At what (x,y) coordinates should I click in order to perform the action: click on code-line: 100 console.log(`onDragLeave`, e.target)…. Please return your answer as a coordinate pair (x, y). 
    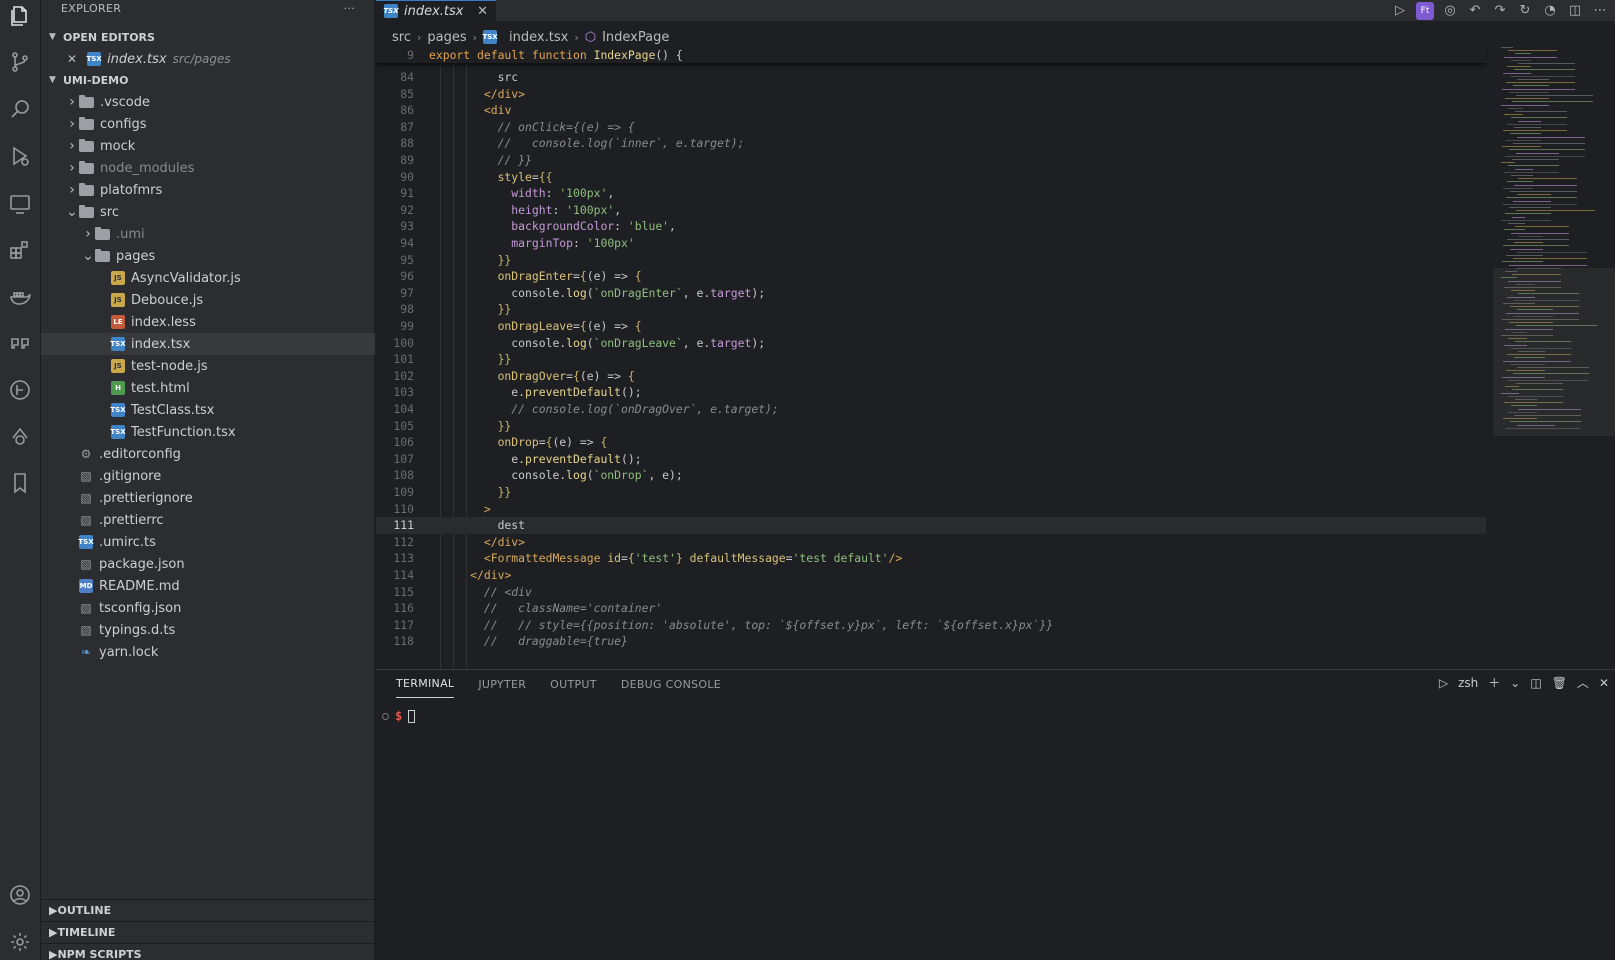
    Looking at the image, I should click on (931, 343).